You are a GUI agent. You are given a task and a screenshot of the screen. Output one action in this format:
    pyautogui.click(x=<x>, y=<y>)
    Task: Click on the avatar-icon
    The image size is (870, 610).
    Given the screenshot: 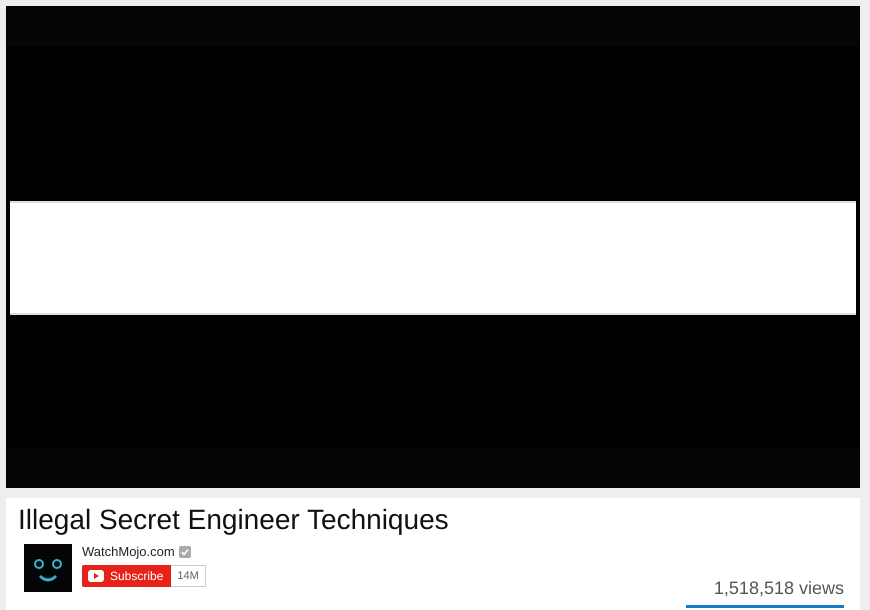 What is the action you would take?
    pyautogui.click(x=48, y=568)
    